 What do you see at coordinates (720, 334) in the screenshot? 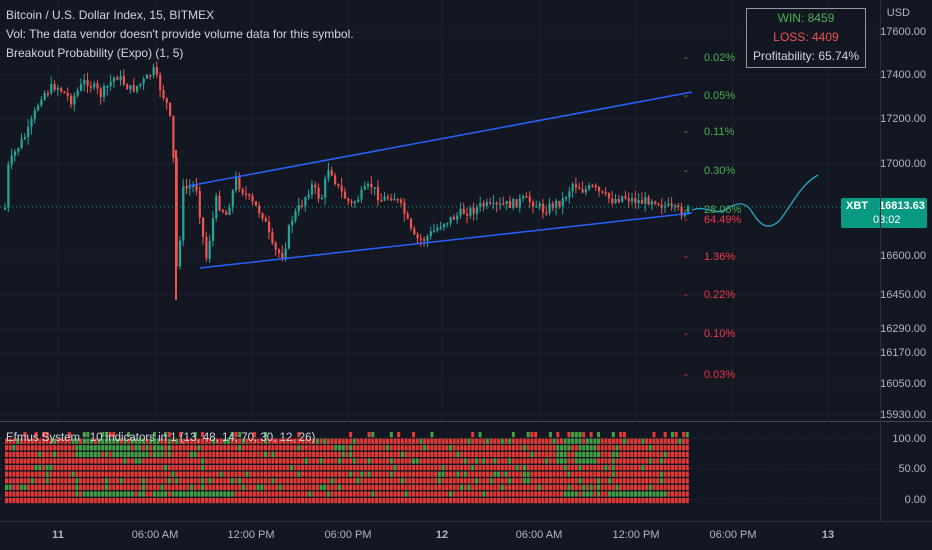
I see `probability-down: 0.10%` at bounding box center [720, 334].